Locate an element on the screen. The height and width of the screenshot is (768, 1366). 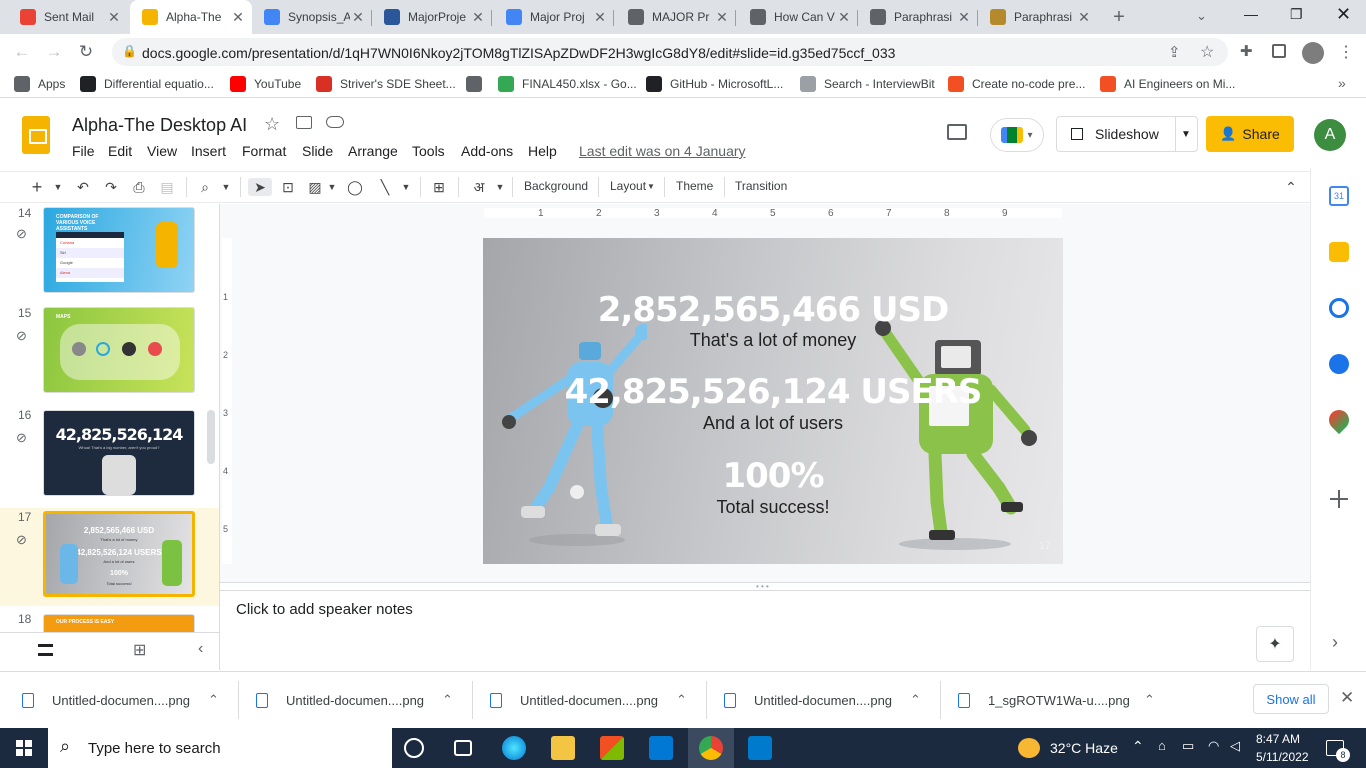
store-icon is located at coordinates (612, 748).